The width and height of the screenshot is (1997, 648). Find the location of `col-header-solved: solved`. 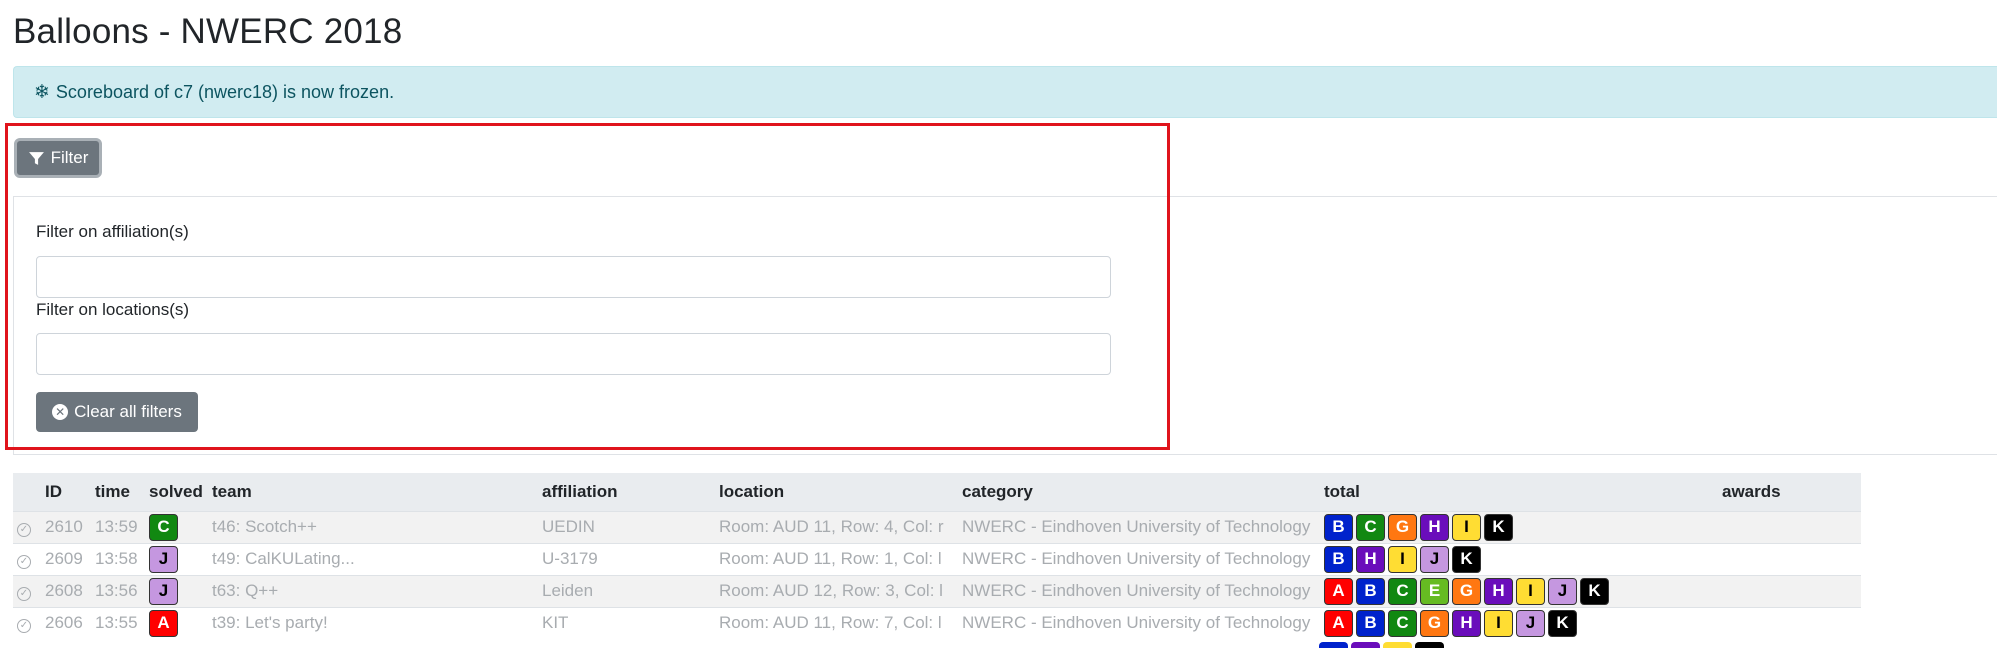

col-header-solved: solved is located at coordinates (174, 492).